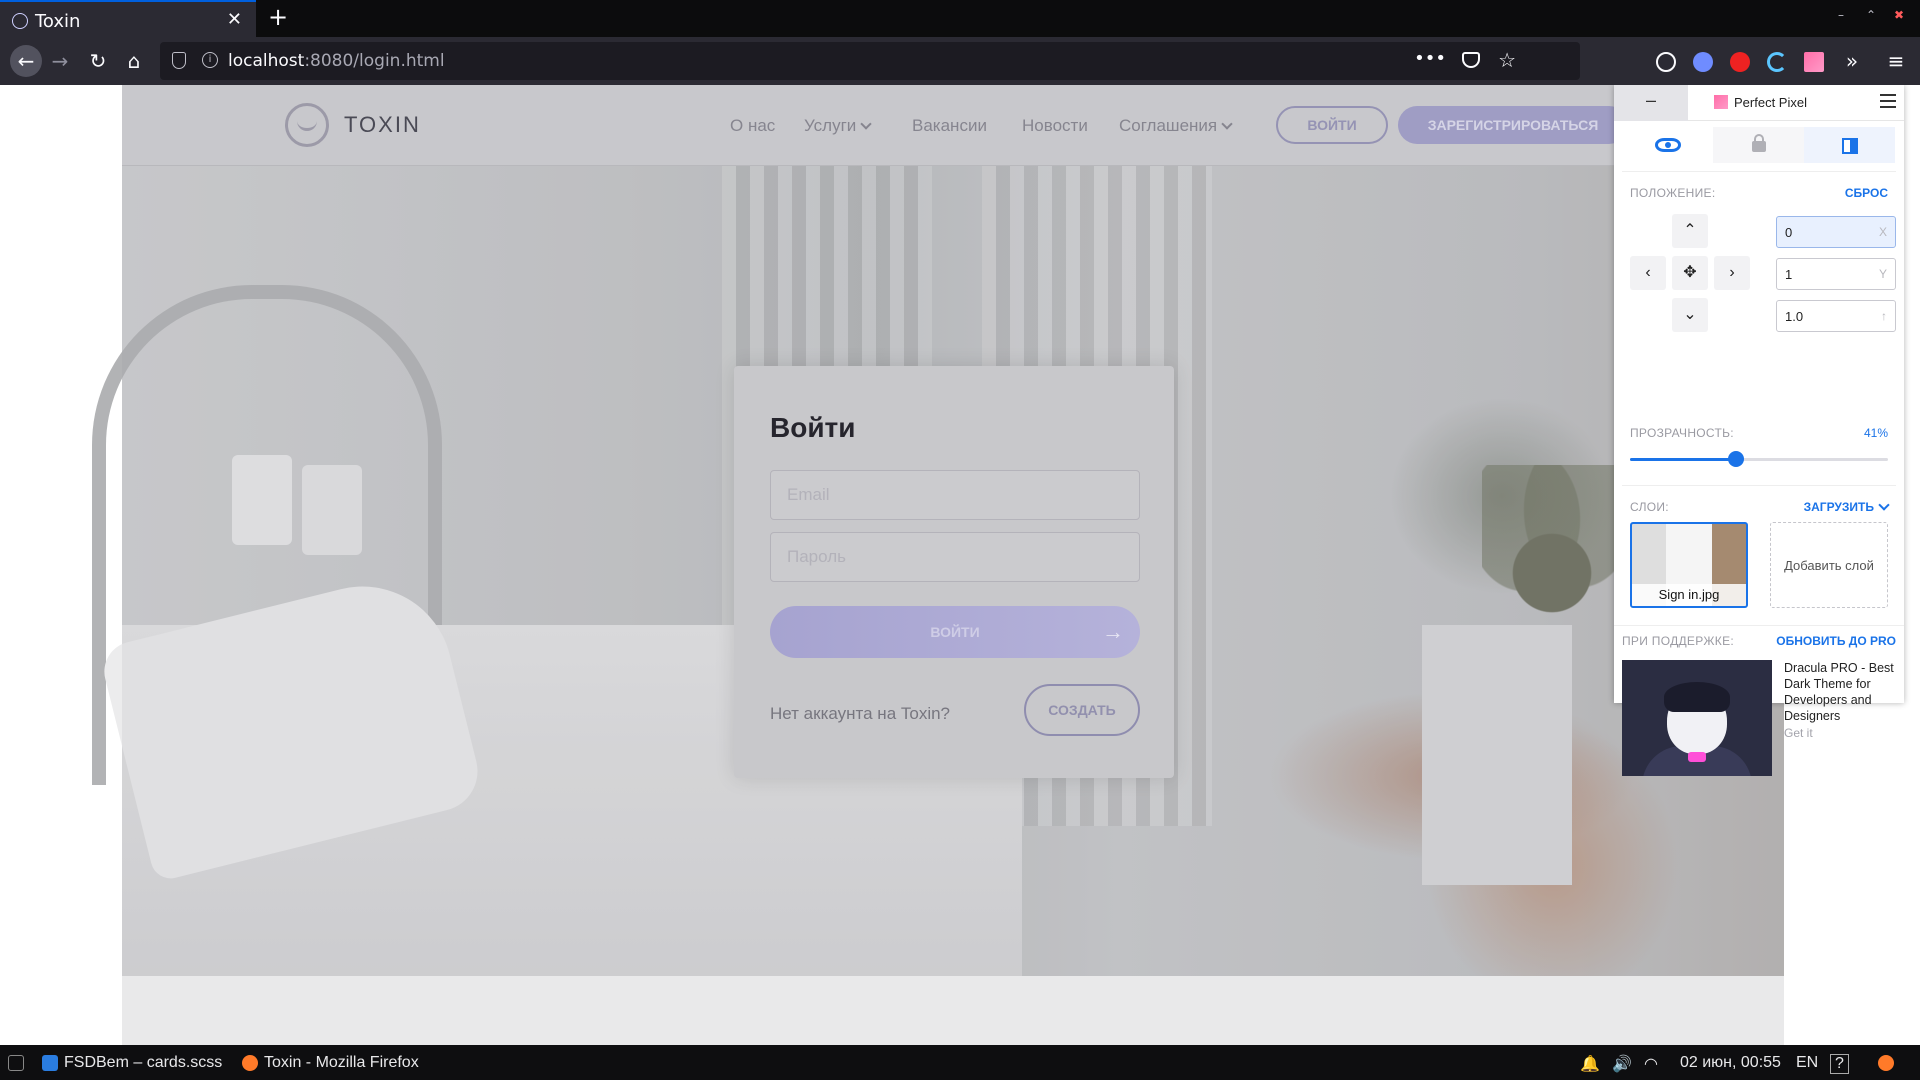 The height and width of the screenshot is (1080, 1920). Describe the element at coordinates (1735, 459) in the screenshot. I see `opacity-slider-knob` at that location.